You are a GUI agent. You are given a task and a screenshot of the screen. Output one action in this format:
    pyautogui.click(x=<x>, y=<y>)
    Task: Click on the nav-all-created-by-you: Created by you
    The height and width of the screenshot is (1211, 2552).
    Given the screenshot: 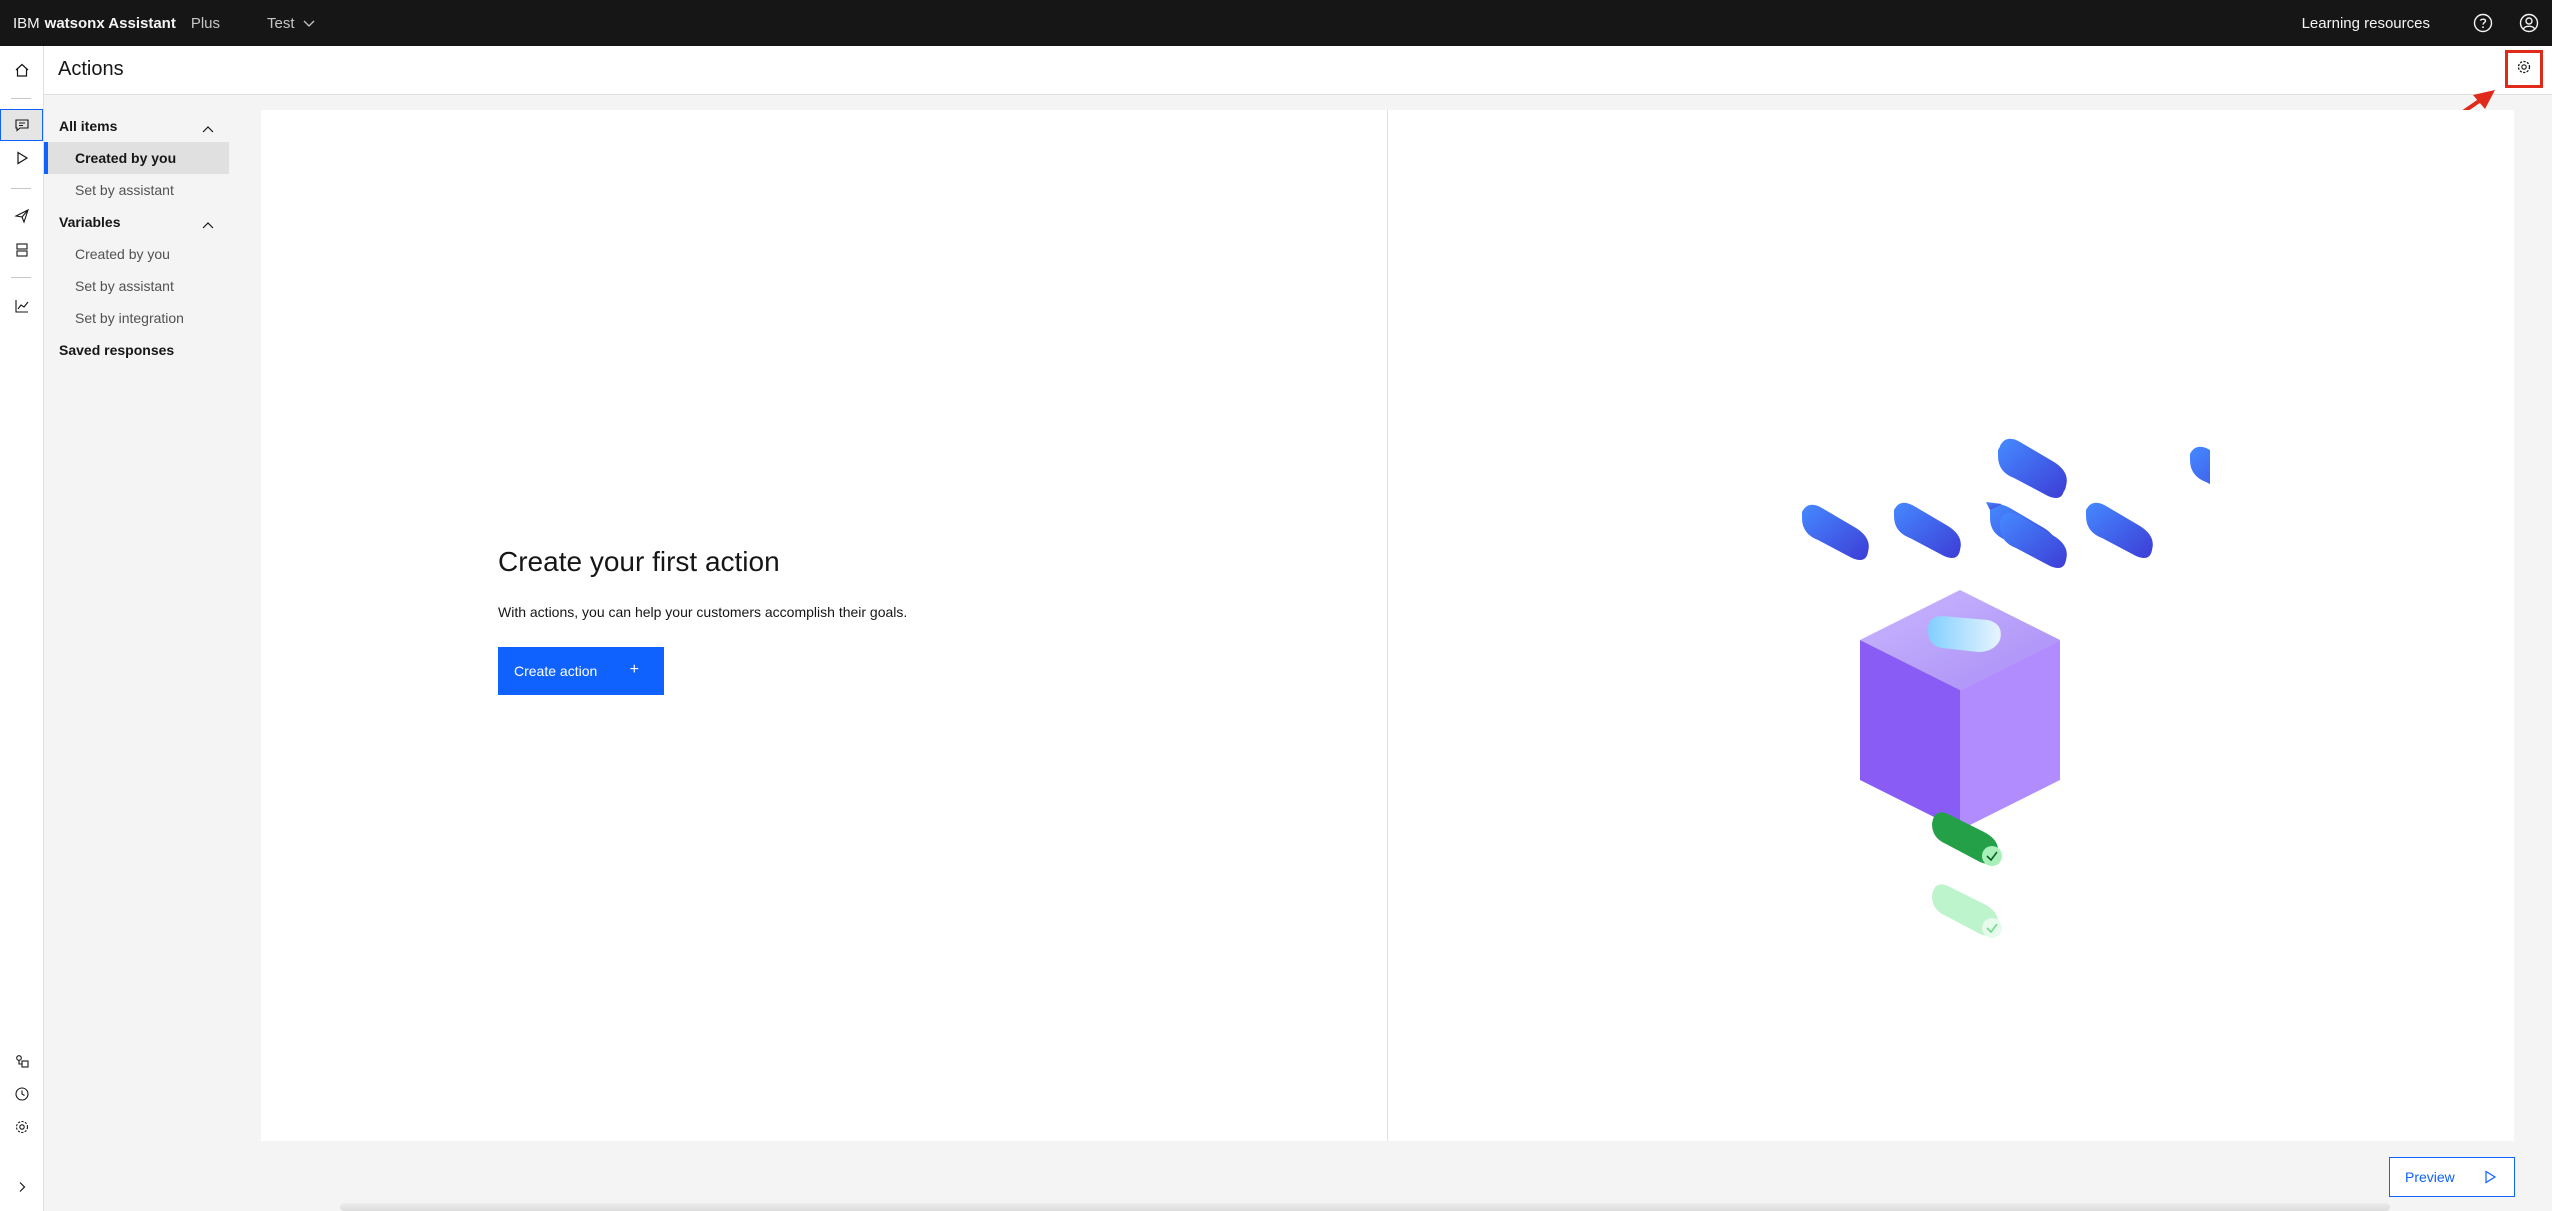 What is the action you would take?
    pyautogui.click(x=136, y=158)
    